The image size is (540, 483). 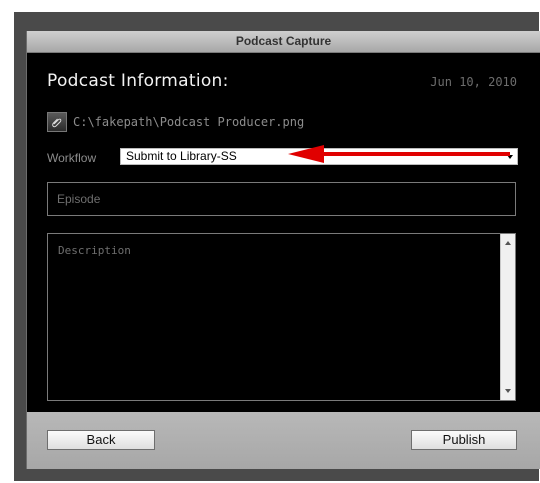 What do you see at coordinates (101, 440) in the screenshot?
I see `back-button: Back` at bounding box center [101, 440].